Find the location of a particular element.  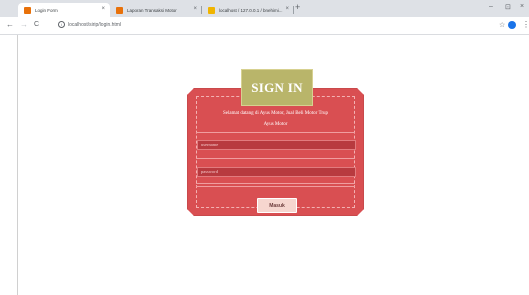

tab-separator is located at coordinates (293, 10).